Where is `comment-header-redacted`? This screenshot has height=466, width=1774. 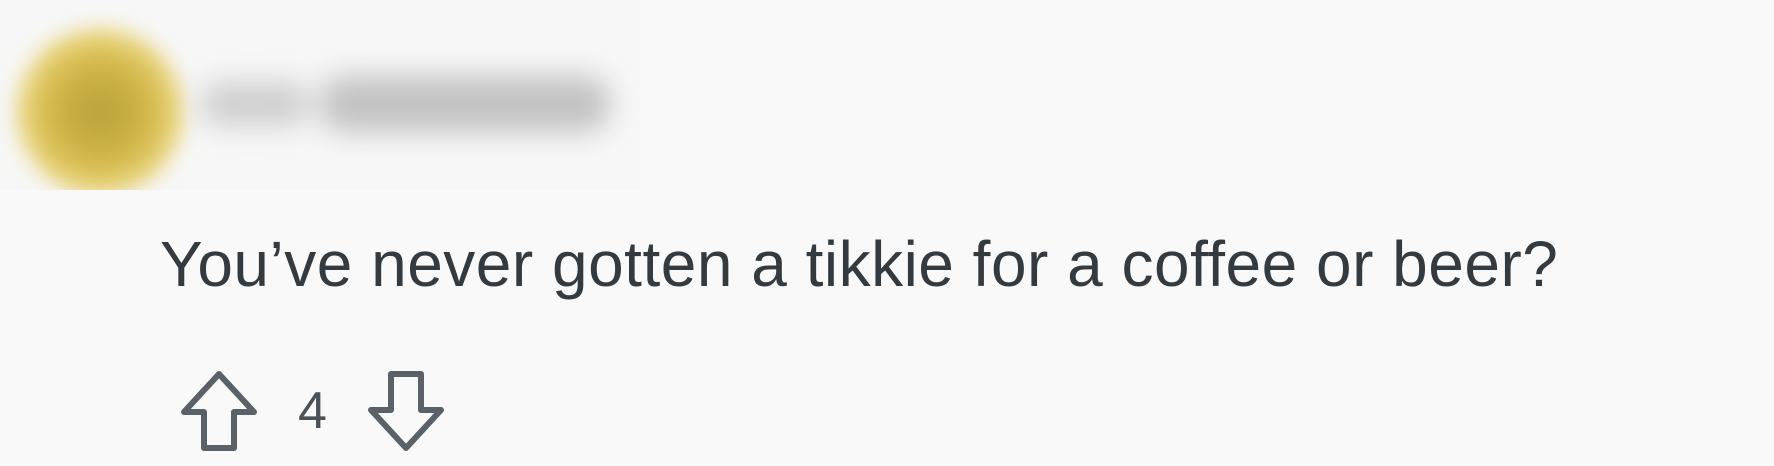
comment-header-redacted is located at coordinates (320, 95).